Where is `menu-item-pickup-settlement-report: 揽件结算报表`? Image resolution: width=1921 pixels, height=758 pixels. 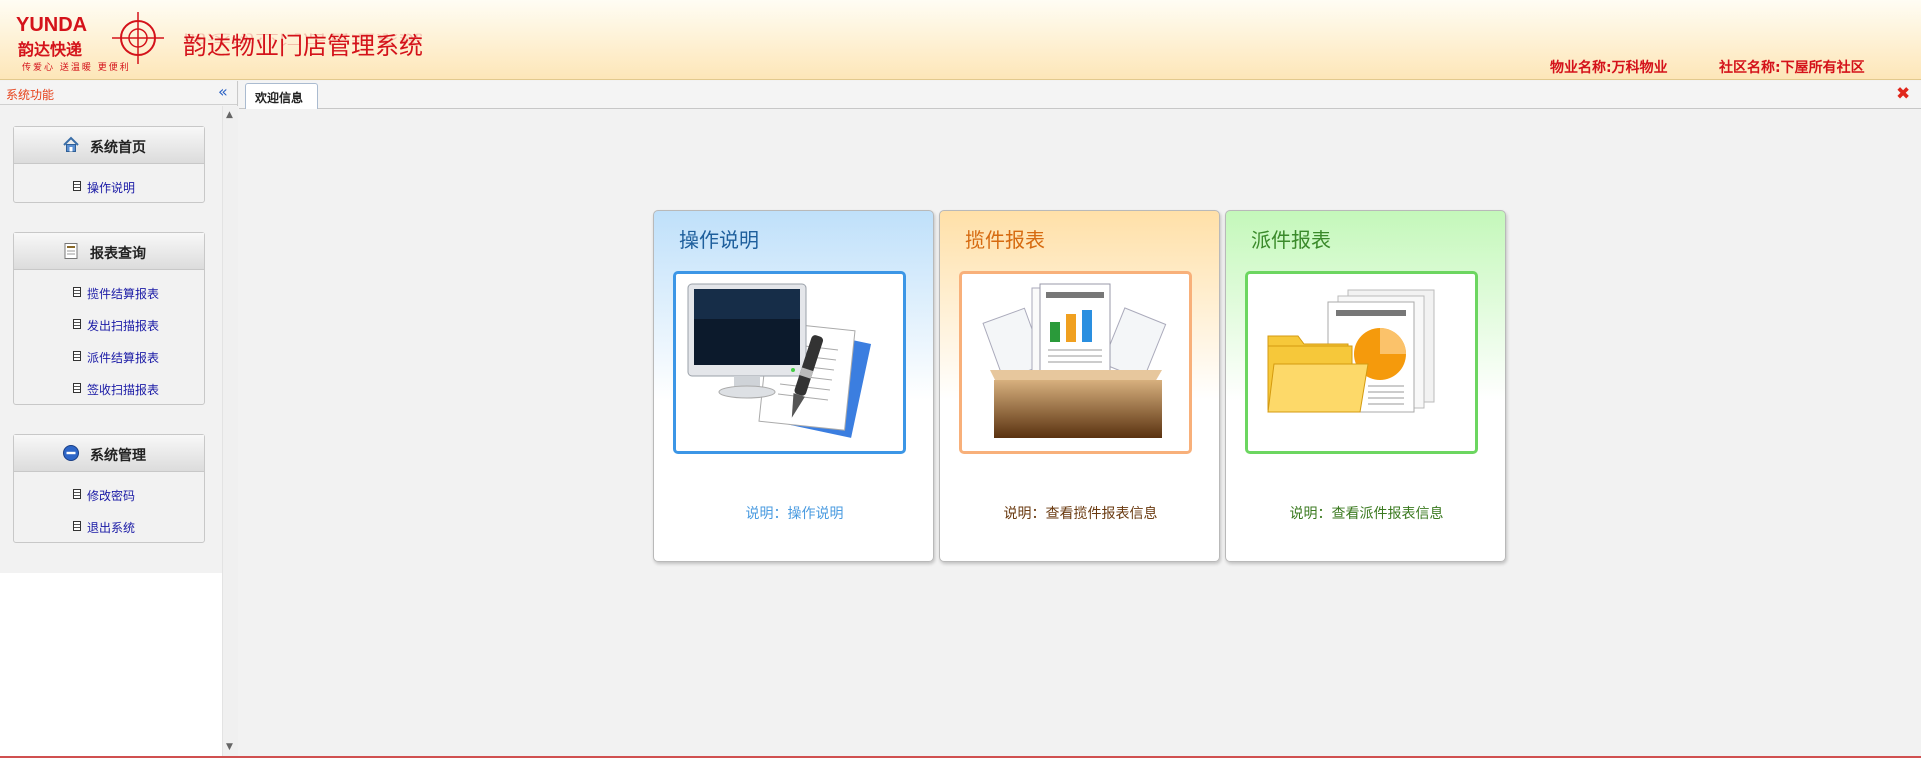
menu-item-pickup-settlement-report: 揽件结算报表 is located at coordinates (109, 292).